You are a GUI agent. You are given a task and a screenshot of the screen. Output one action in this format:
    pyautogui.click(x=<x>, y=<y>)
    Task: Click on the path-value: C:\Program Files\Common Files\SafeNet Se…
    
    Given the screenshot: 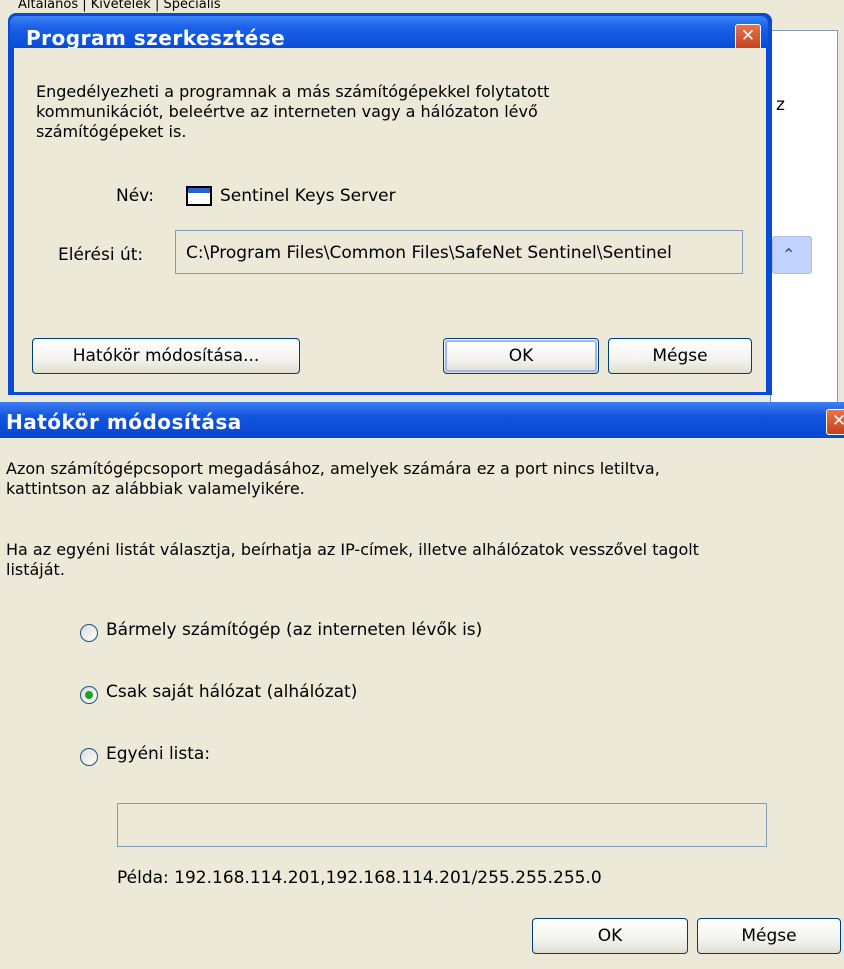 What is the action you would take?
    pyautogui.click(x=429, y=253)
    